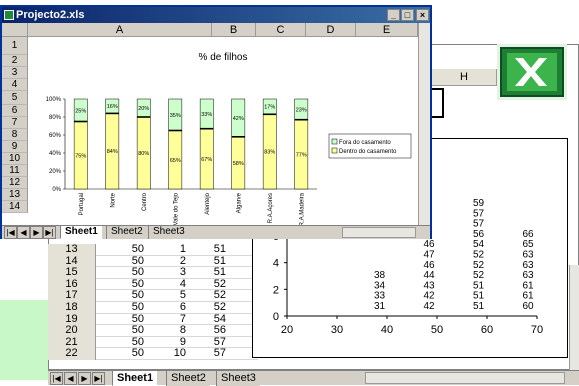  What do you see at coordinates (80, 156) in the screenshot?
I see `data-label-dentro: 75%` at bounding box center [80, 156].